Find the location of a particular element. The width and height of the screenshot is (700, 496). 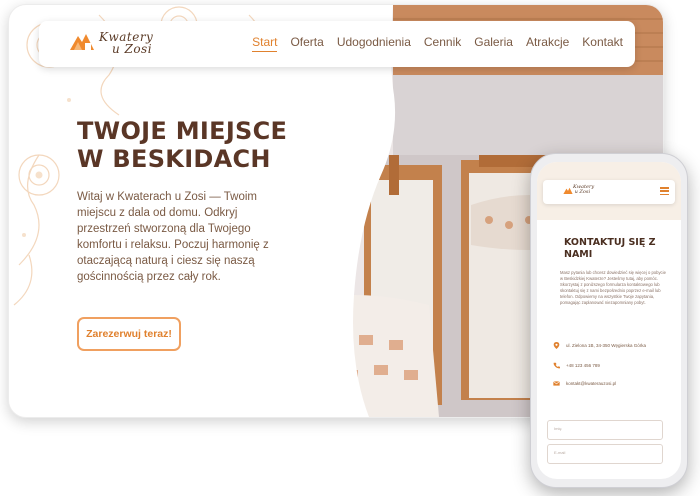

nav-kontakt: Kontakt is located at coordinates (602, 43).